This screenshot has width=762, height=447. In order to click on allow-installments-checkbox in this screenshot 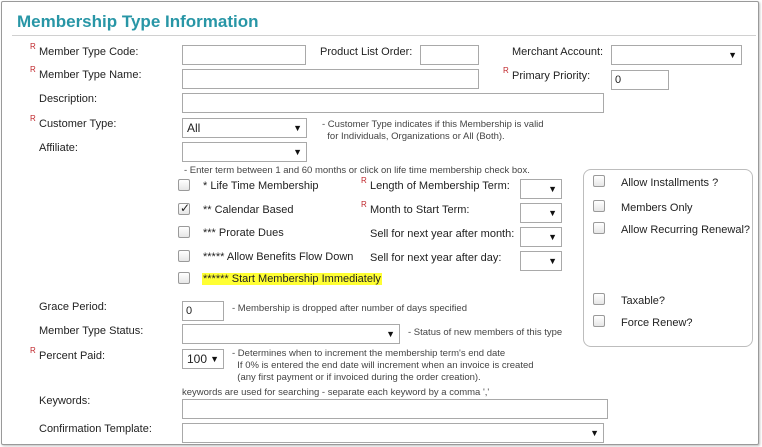, I will do `click(599, 181)`.